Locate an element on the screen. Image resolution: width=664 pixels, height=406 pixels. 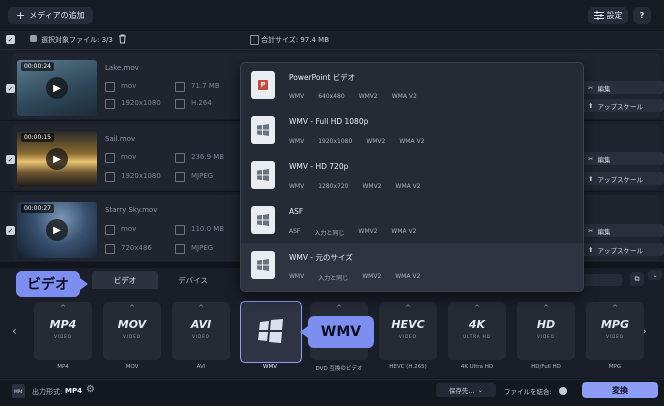
format-logo: AVI is located at coordinates (201, 324).